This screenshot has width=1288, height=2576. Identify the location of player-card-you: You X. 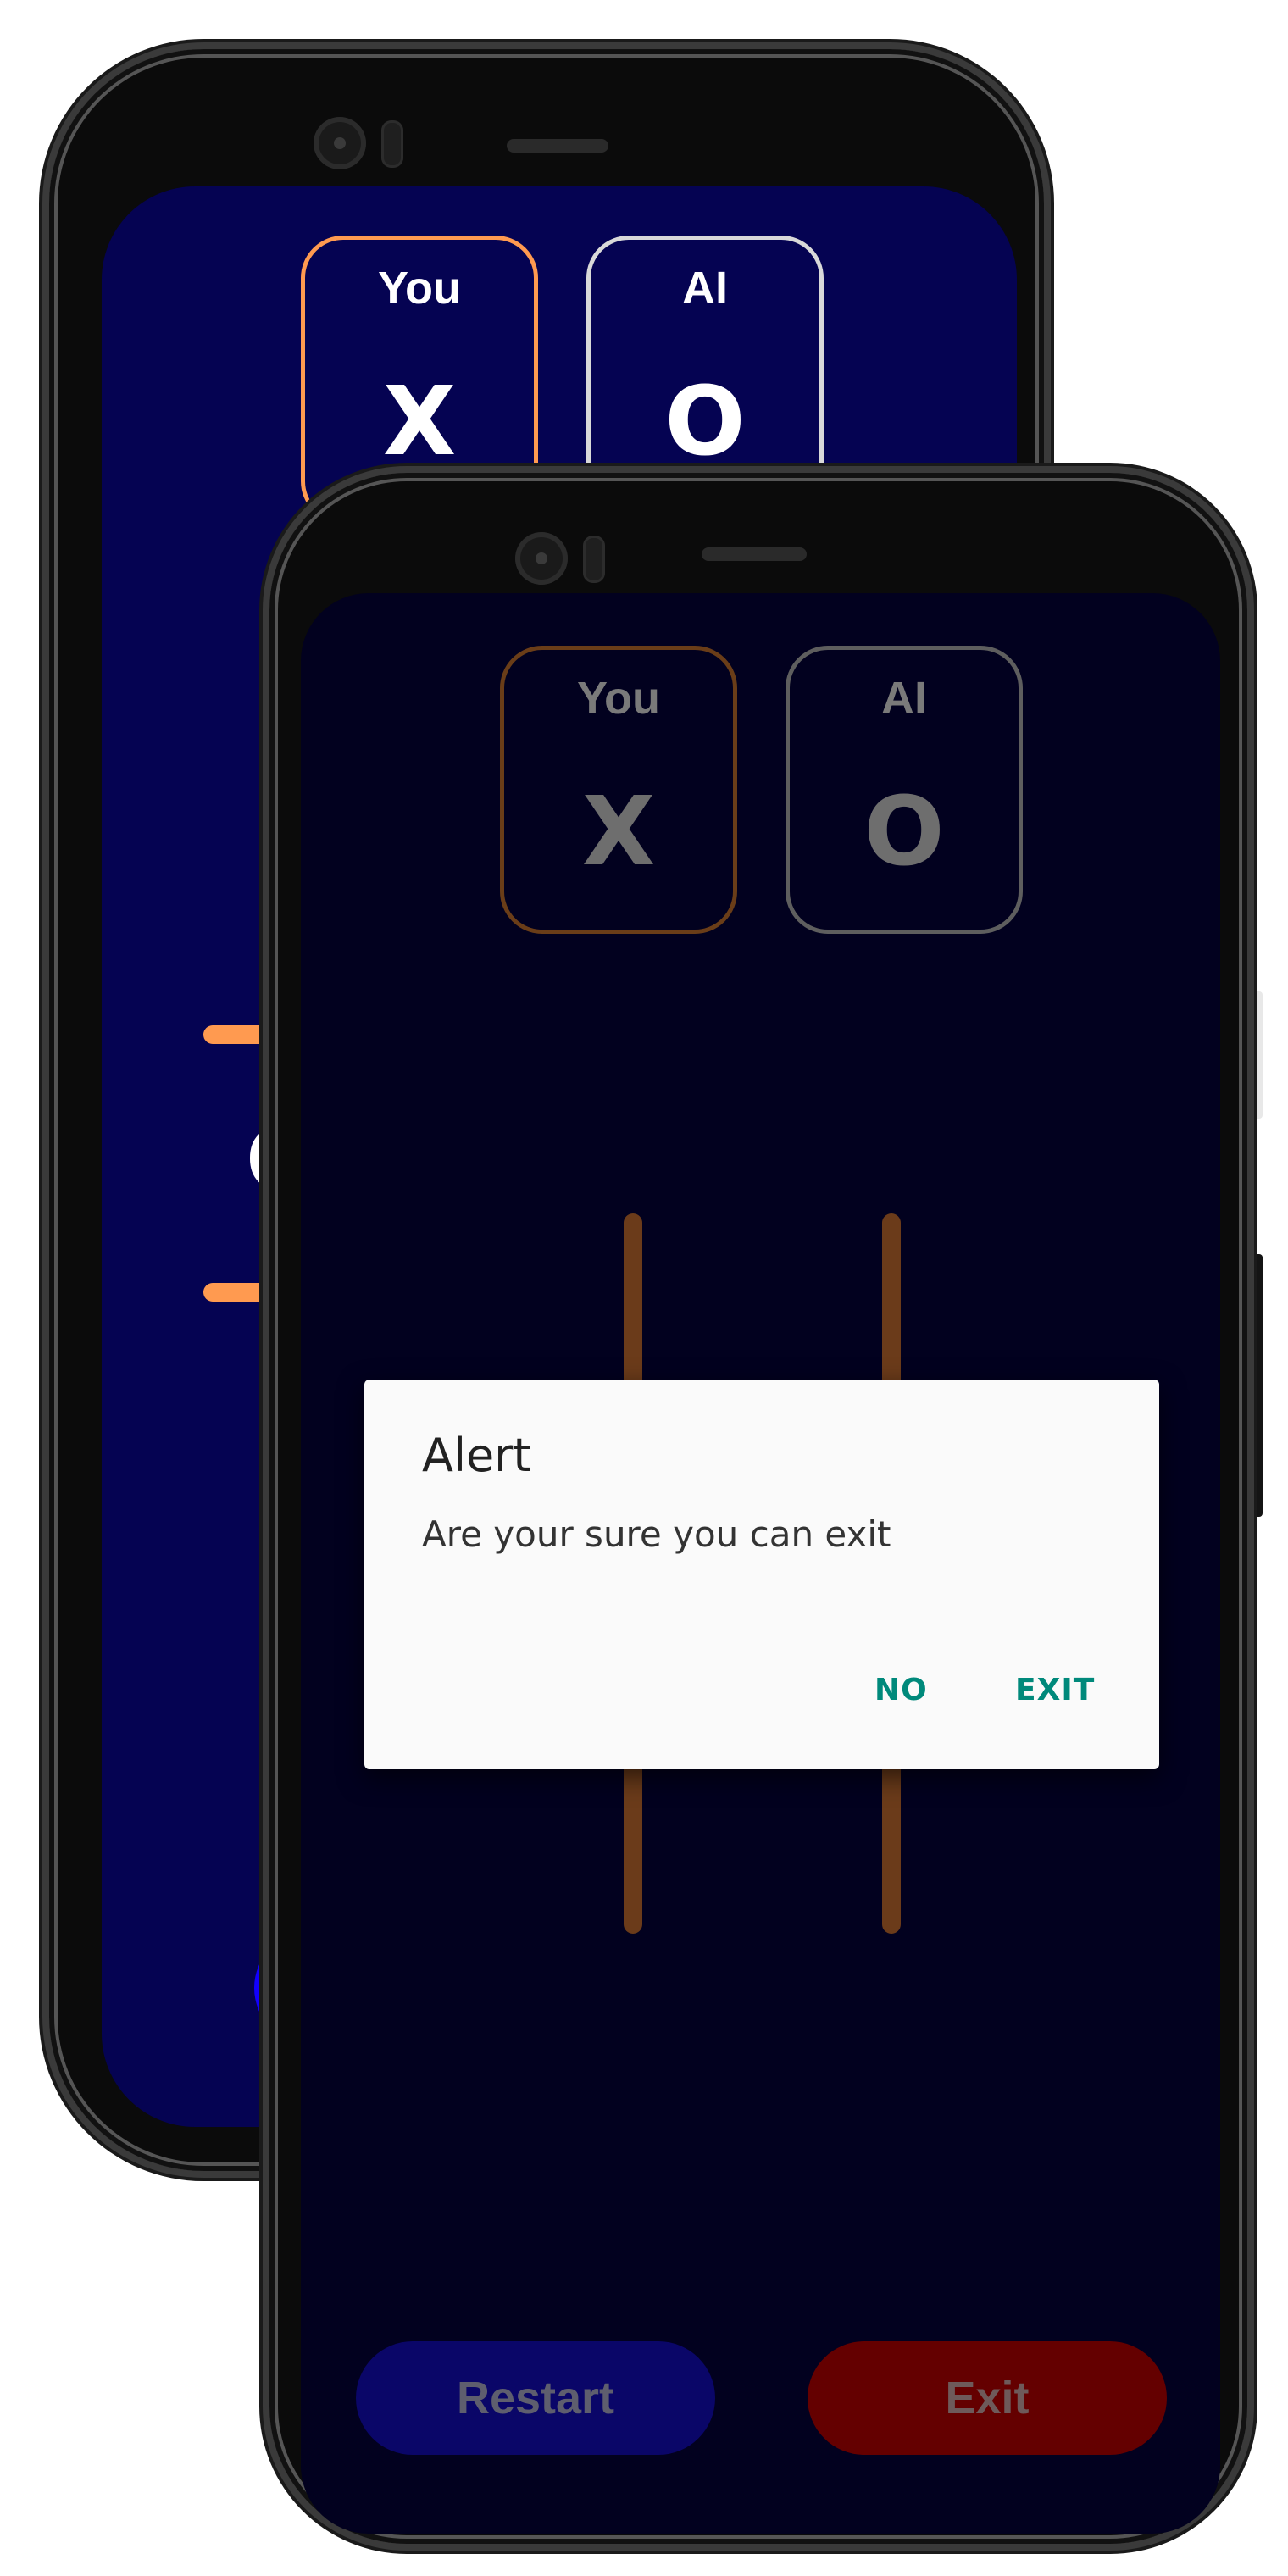
(618, 790).